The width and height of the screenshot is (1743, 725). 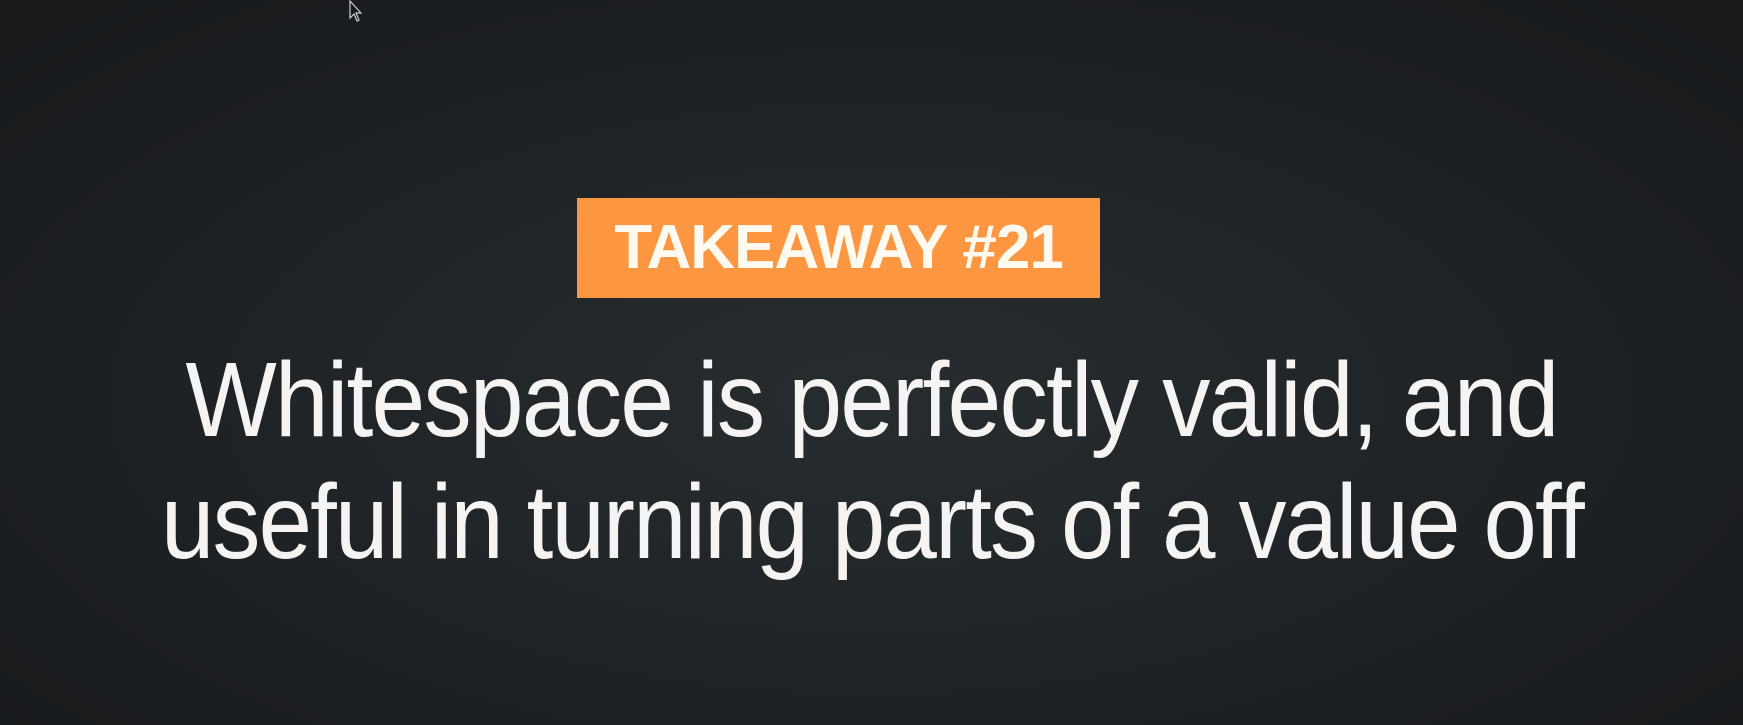 I want to click on slide-text-line-2: useful in turning parts of a value off, so click(x=871, y=522).